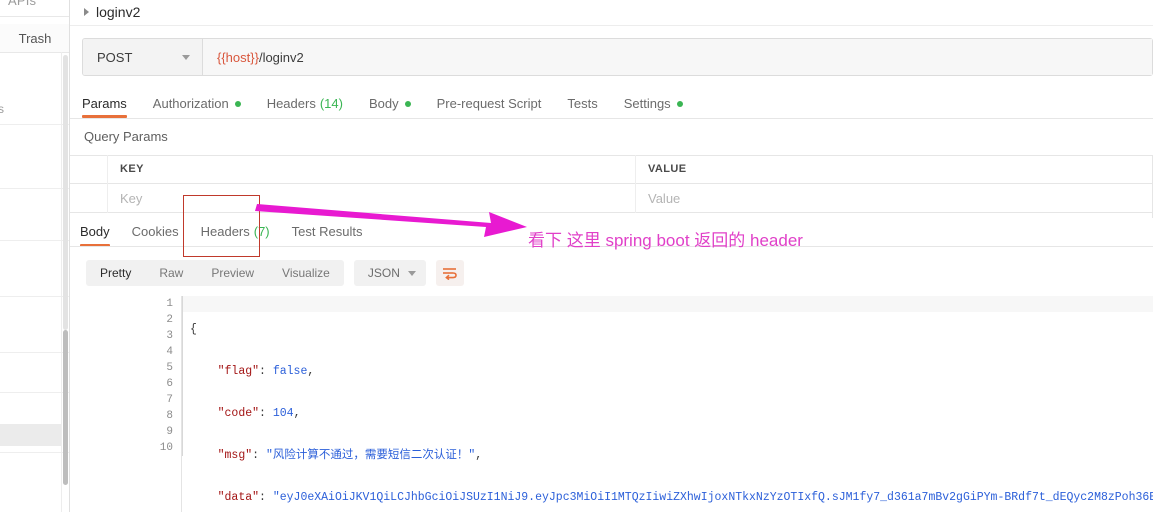 The height and width of the screenshot is (512, 1153). I want to click on sidebar-vertical-rule, so click(61, 282).